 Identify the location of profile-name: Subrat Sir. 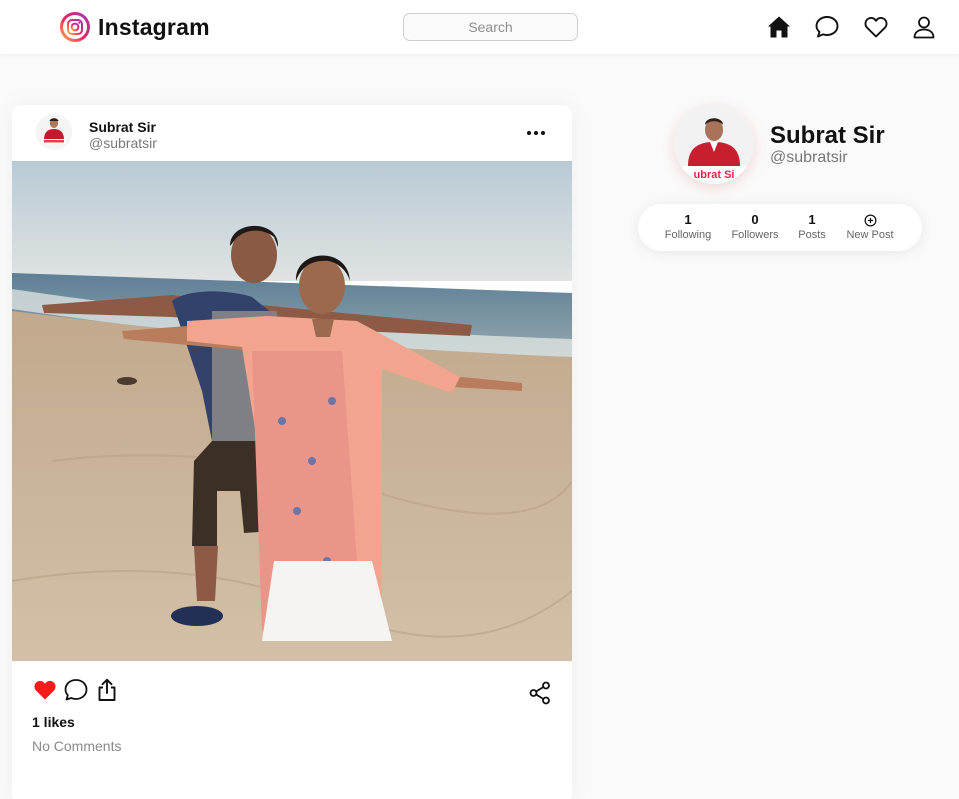
(827, 135).